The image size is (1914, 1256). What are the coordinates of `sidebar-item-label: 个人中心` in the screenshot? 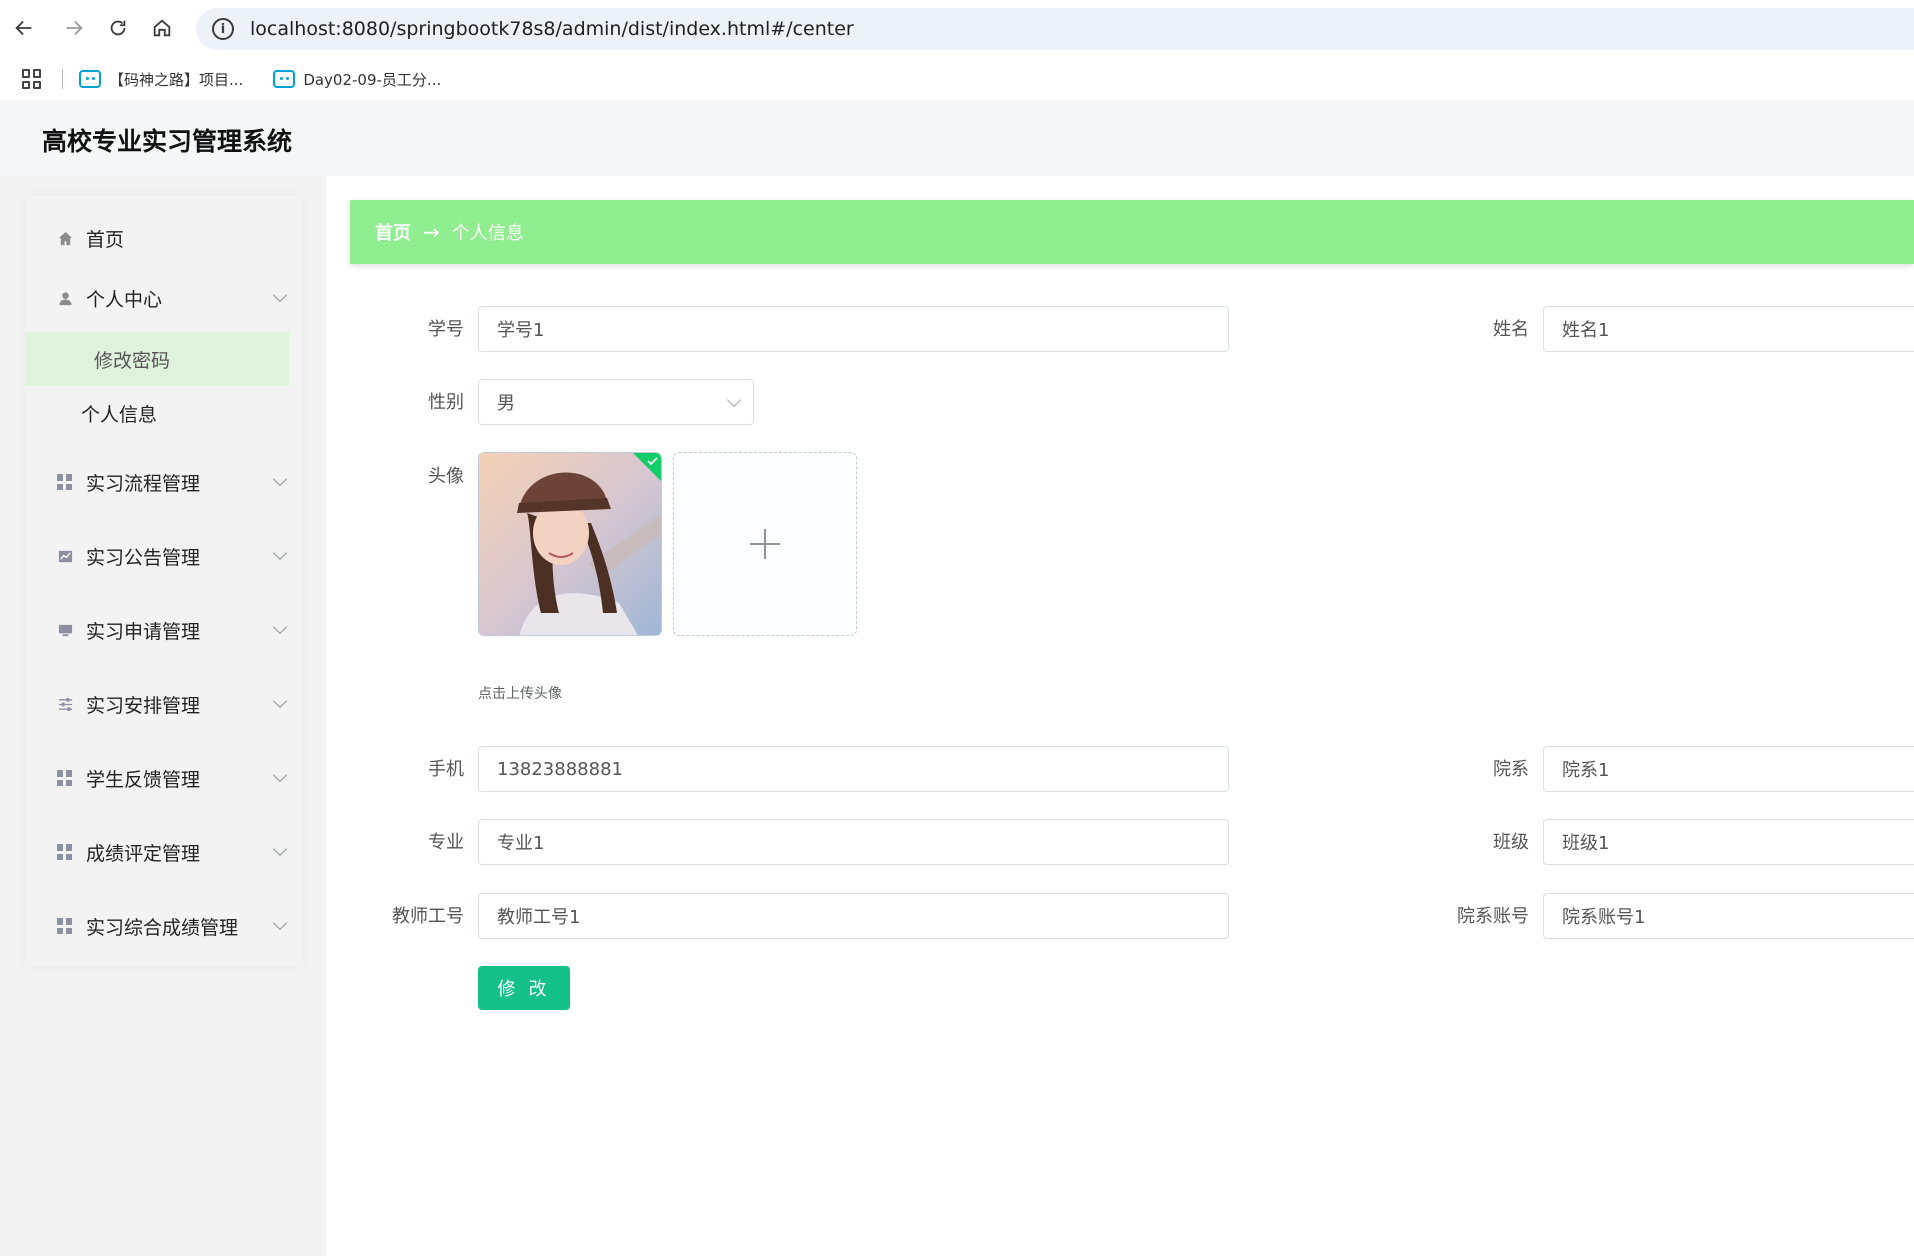 It's located at (124, 299).